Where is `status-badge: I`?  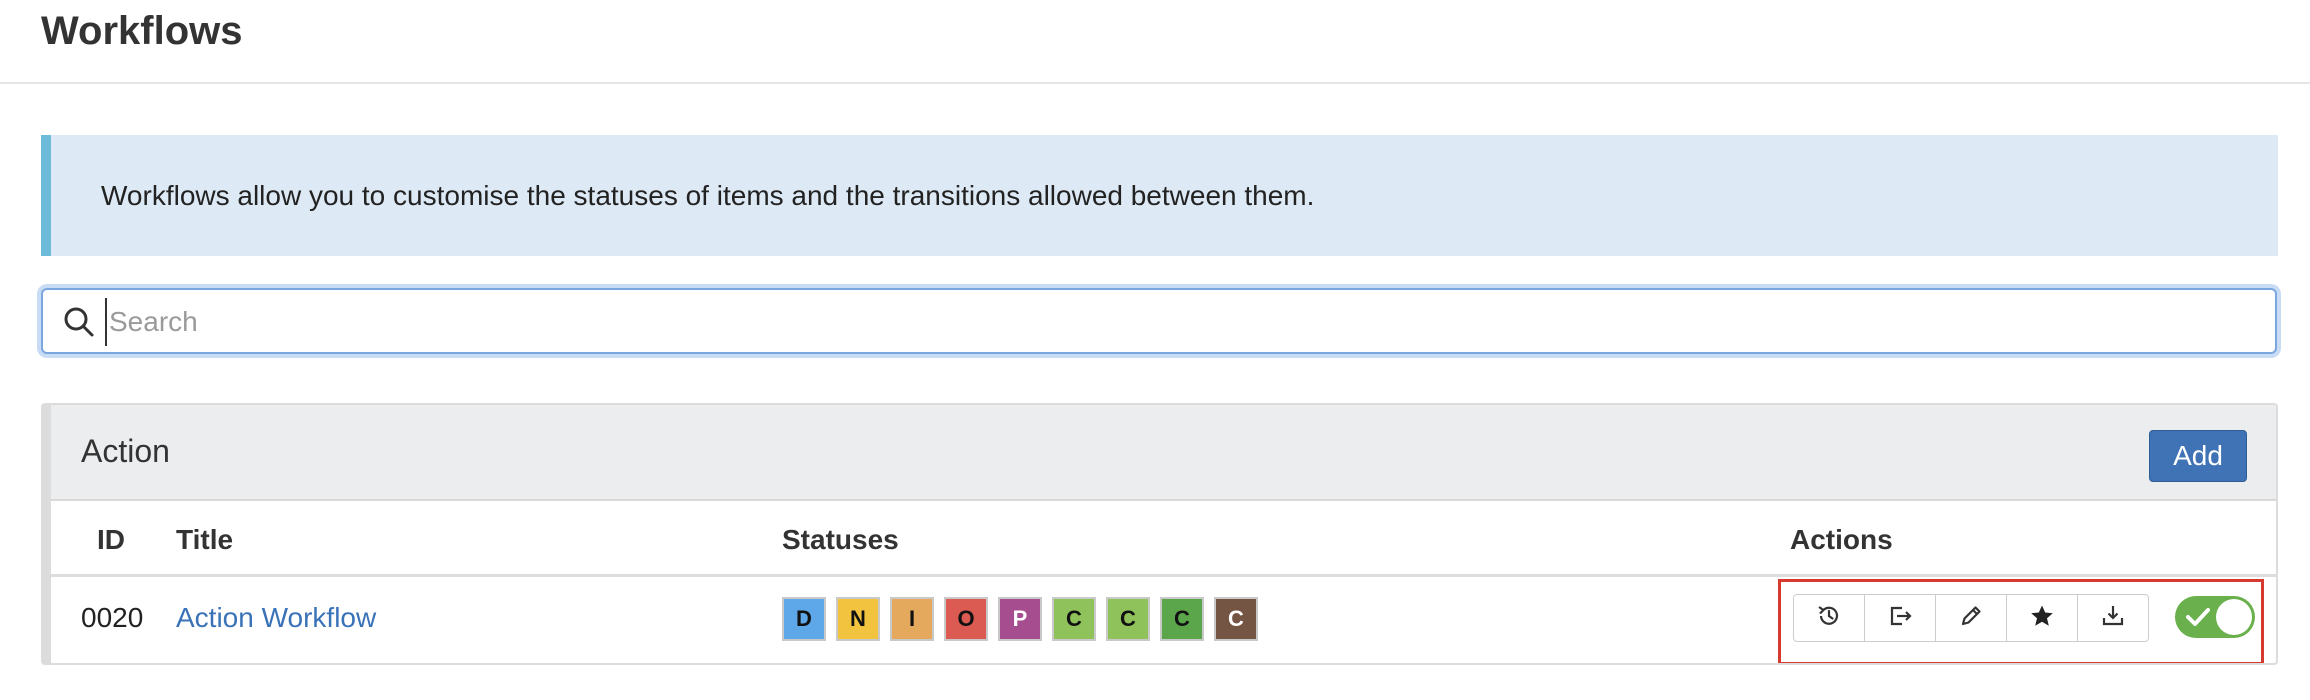 status-badge: I is located at coordinates (912, 619).